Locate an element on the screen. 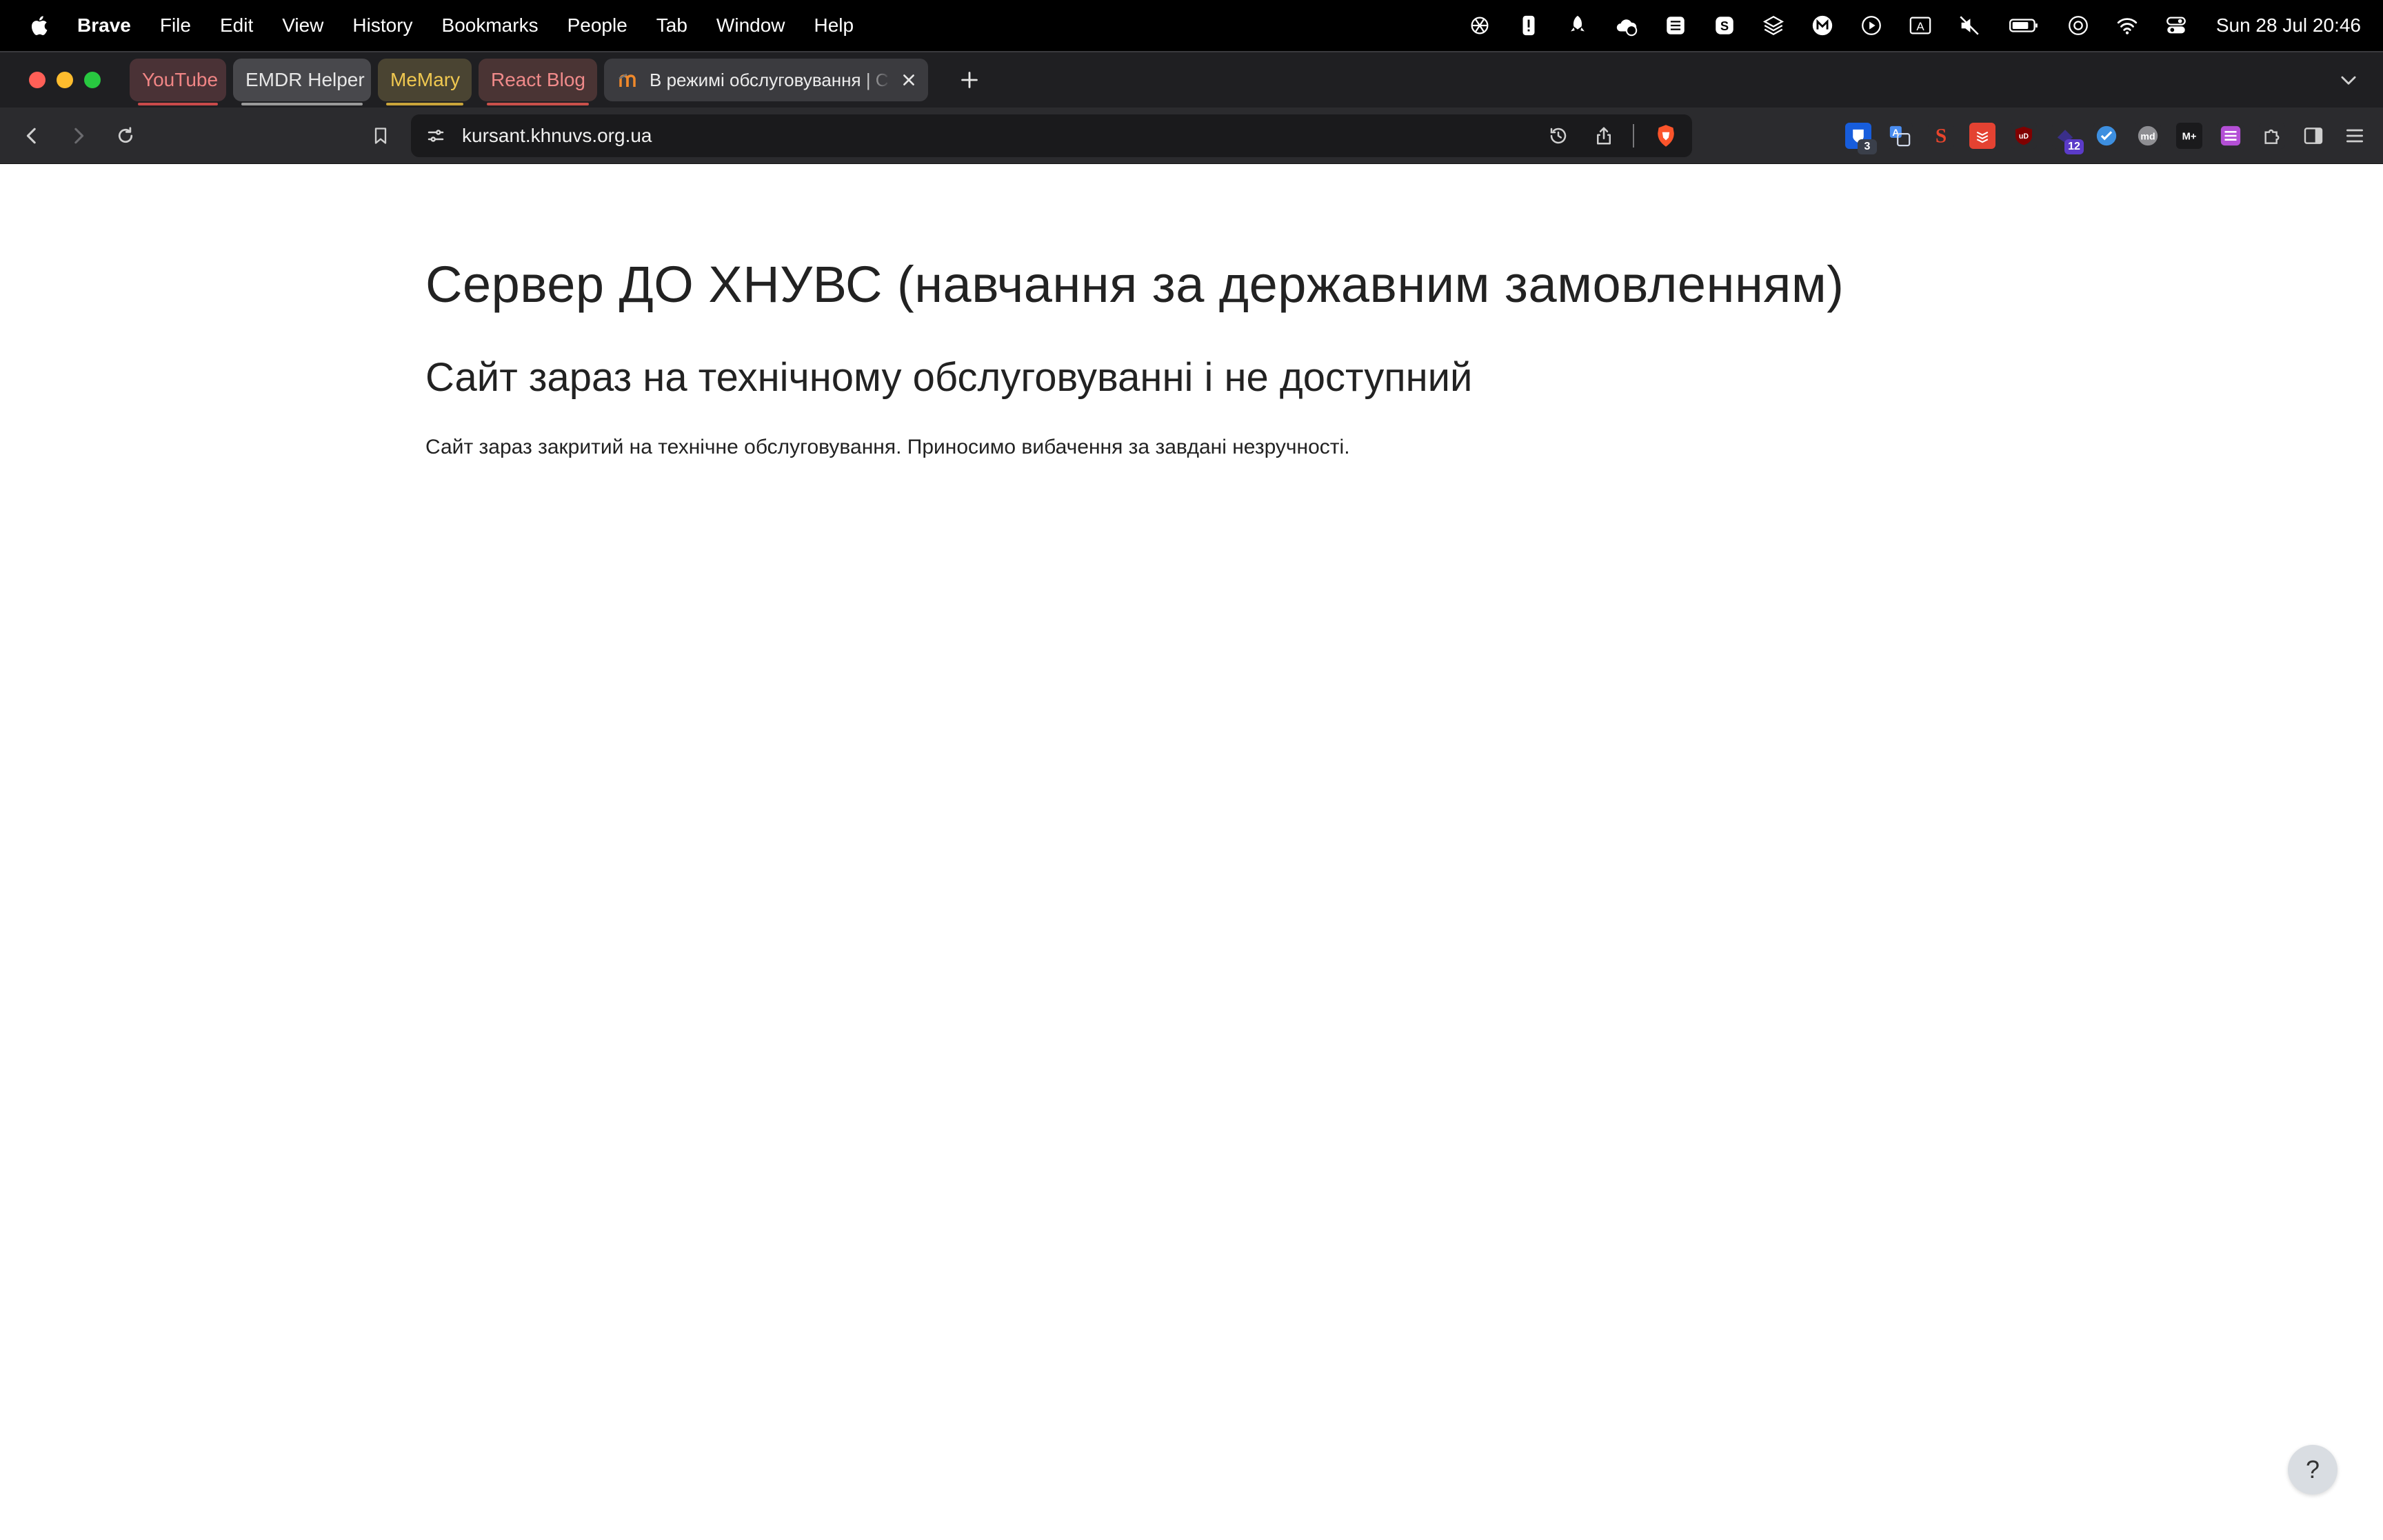  status-area: S A Sun 28 Jul 20:46 is located at coordinates (1913, 26).